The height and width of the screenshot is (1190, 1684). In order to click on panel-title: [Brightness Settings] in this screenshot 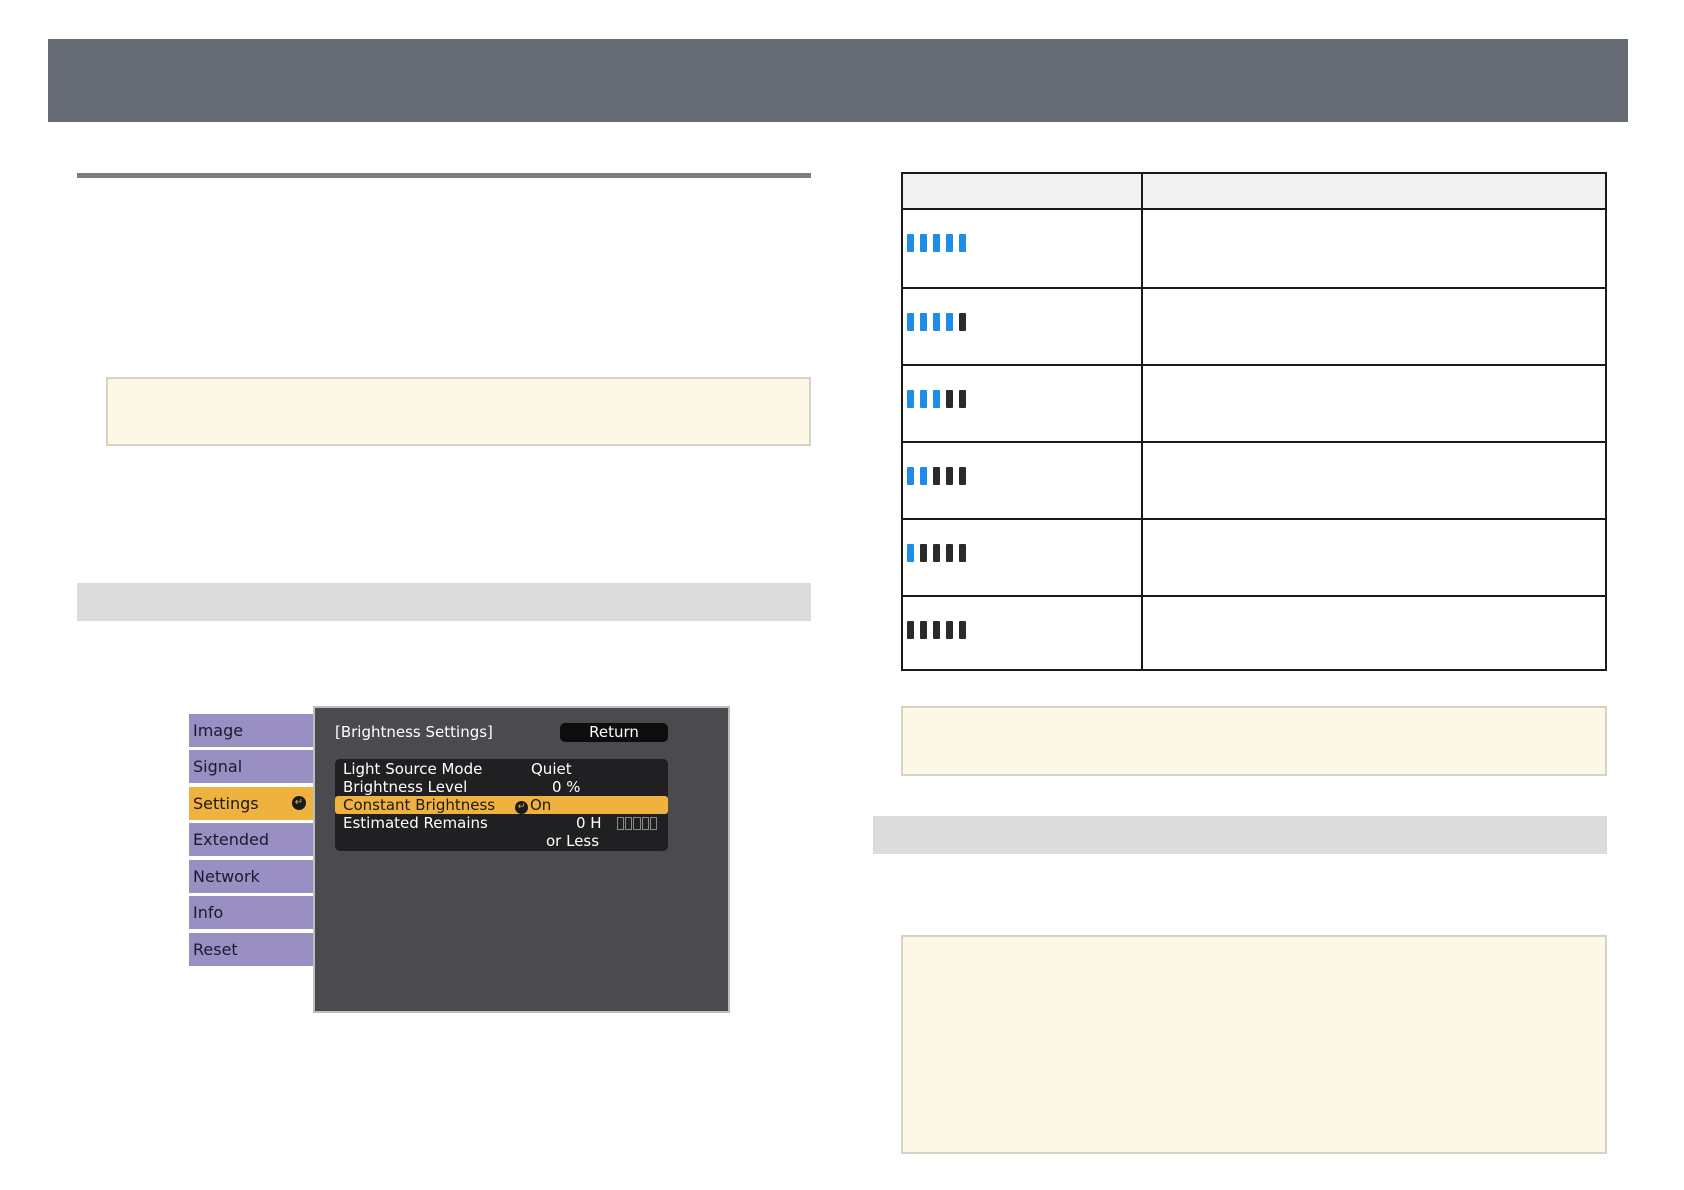, I will do `click(414, 732)`.